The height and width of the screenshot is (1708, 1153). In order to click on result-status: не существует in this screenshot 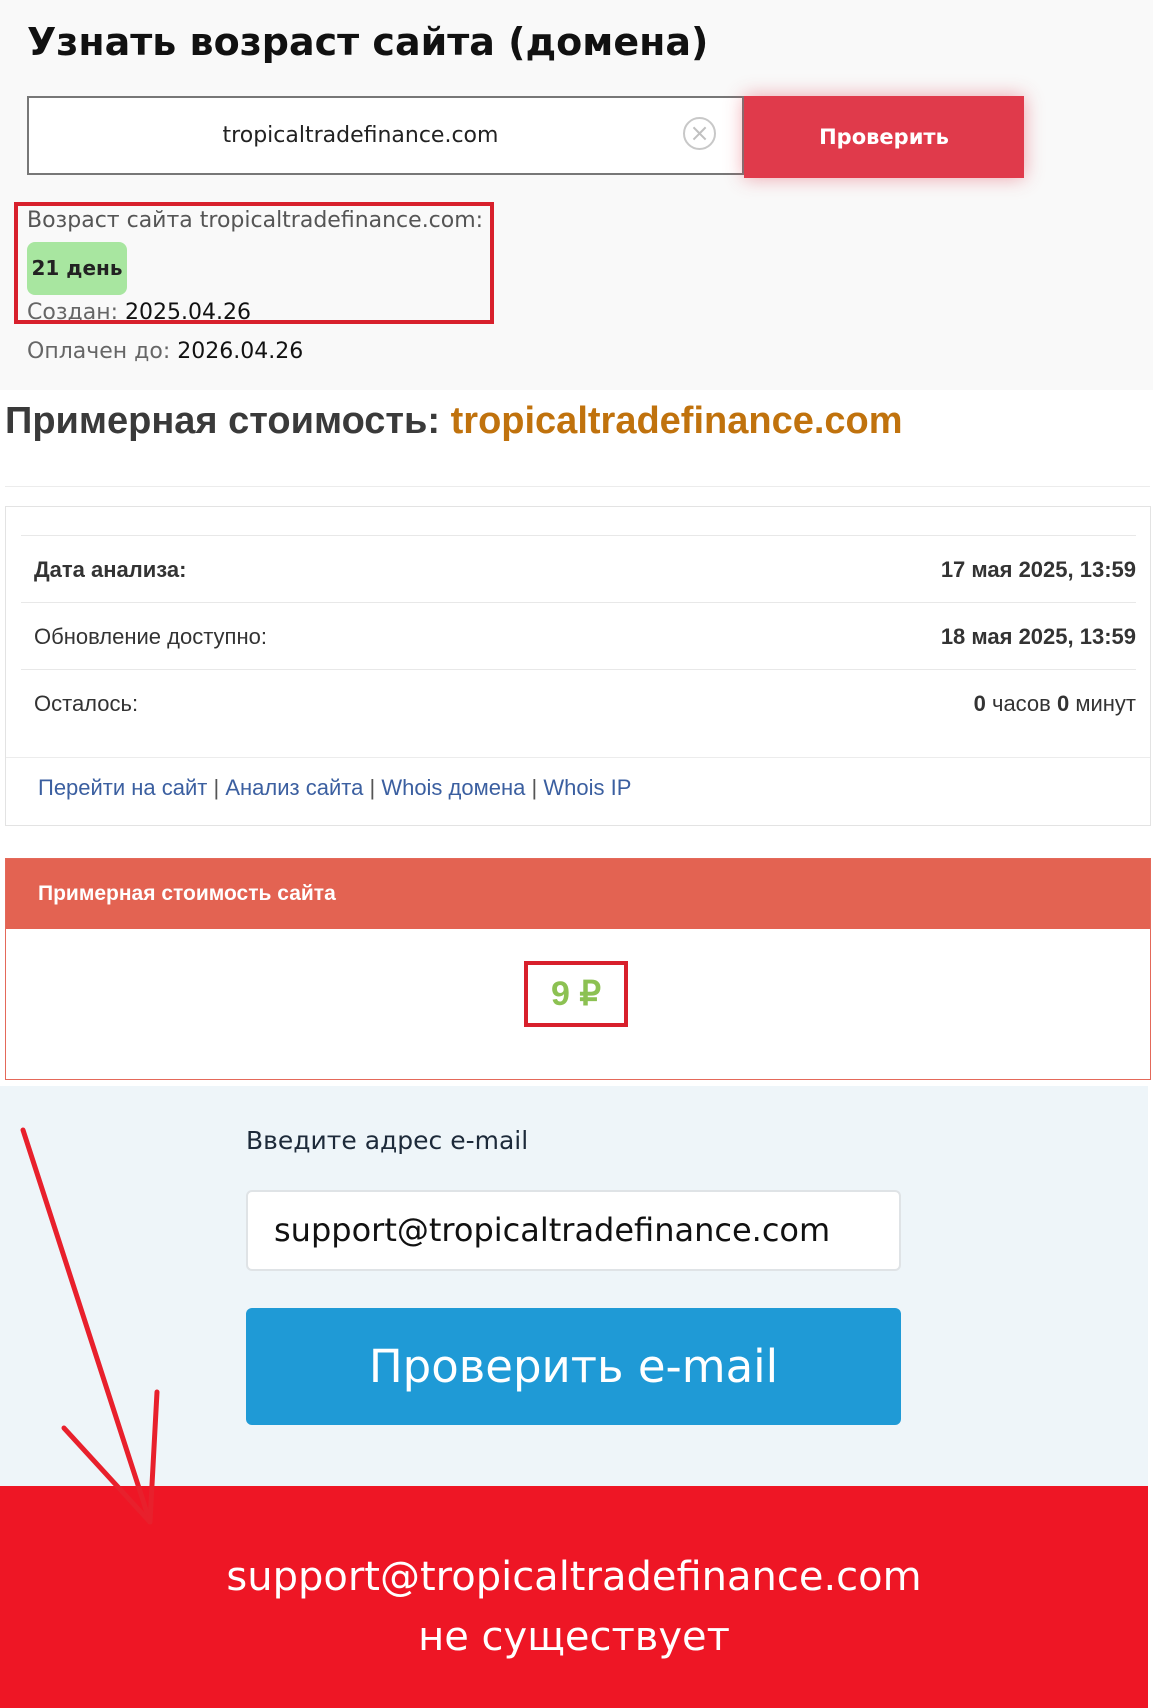, I will do `click(574, 1637)`.